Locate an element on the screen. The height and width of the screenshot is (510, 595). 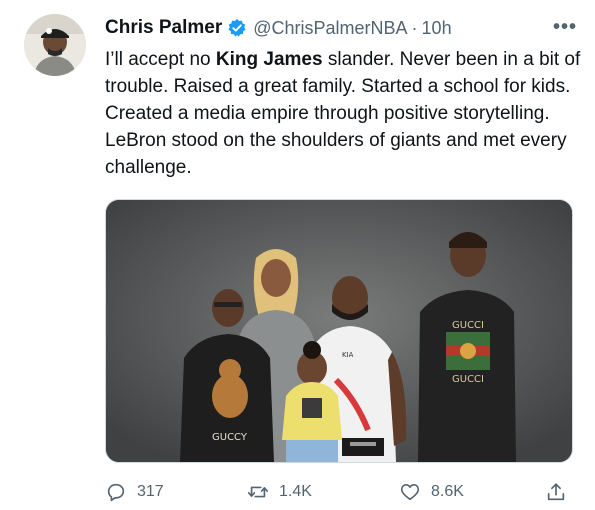
tweet-text-start: I’ll accept no is located at coordinates (160, 59).